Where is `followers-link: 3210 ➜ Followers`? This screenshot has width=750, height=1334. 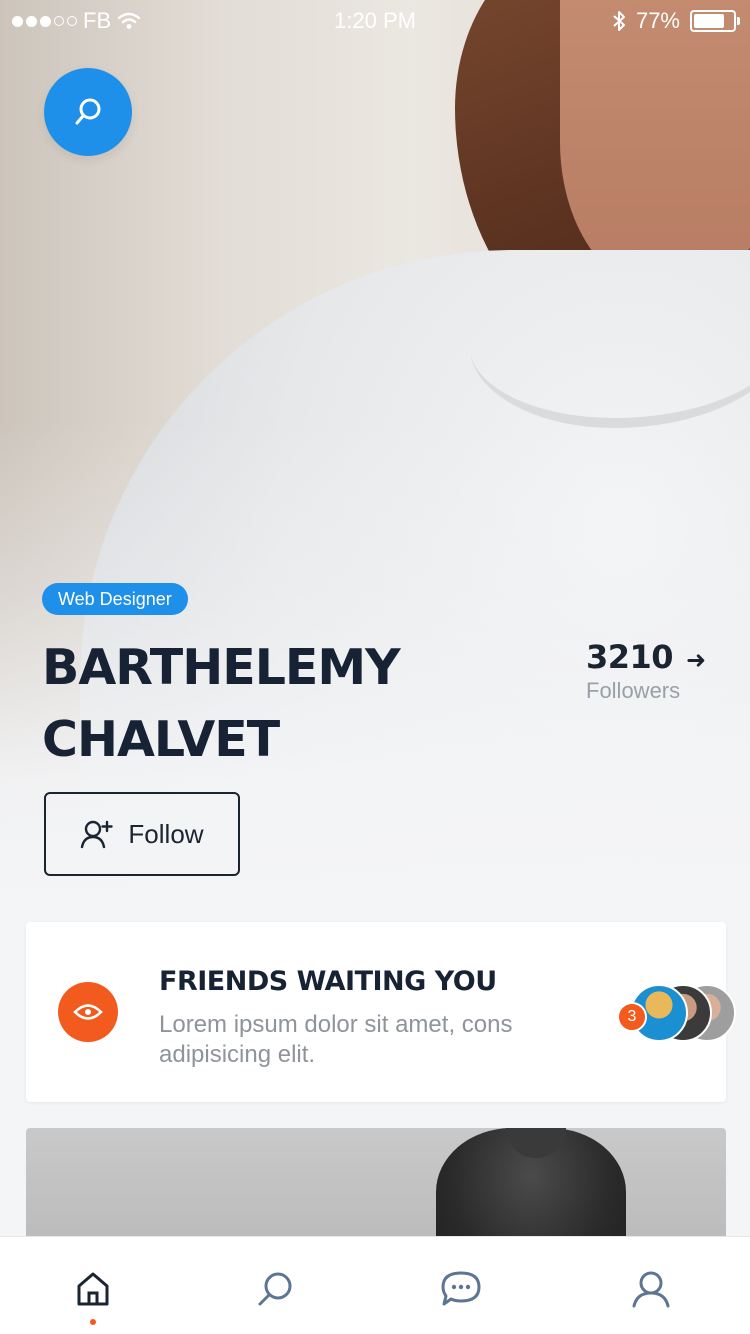
followers-link: 3210 ➜ Followers is located at coordinates (651, 671).